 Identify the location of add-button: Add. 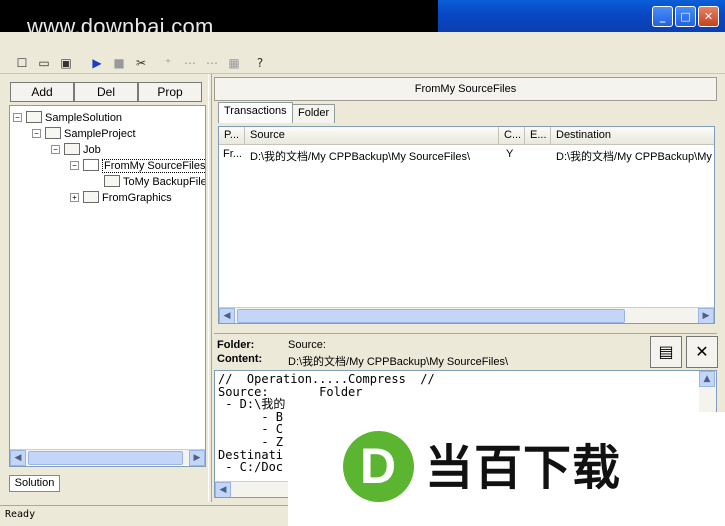
(42, 92).